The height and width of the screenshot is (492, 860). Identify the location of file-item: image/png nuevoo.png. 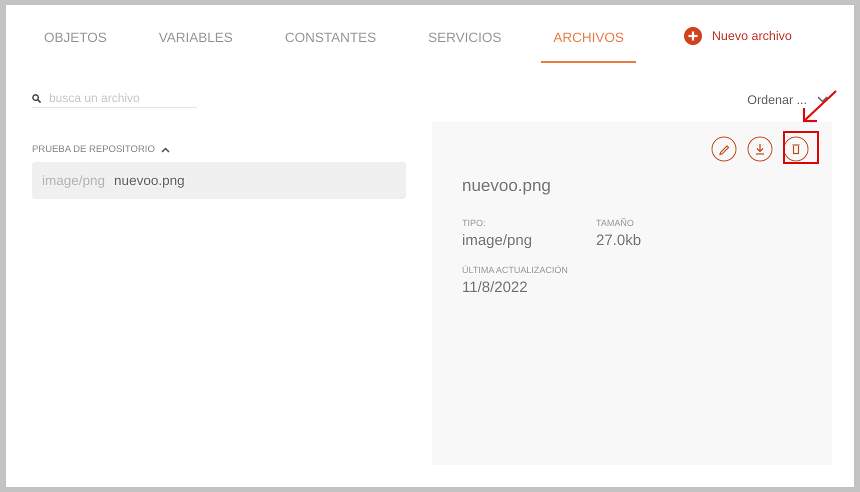
(219, 180).